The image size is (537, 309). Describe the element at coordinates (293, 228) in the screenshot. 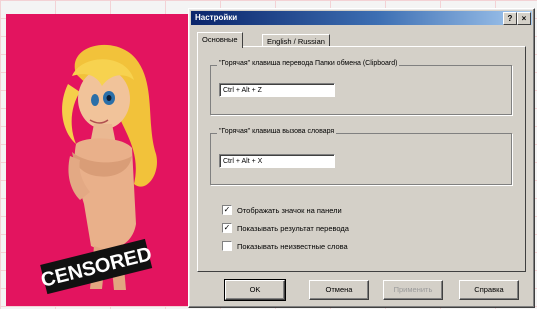

I see `show-translation-label: Показывать результат перевода` at that location.